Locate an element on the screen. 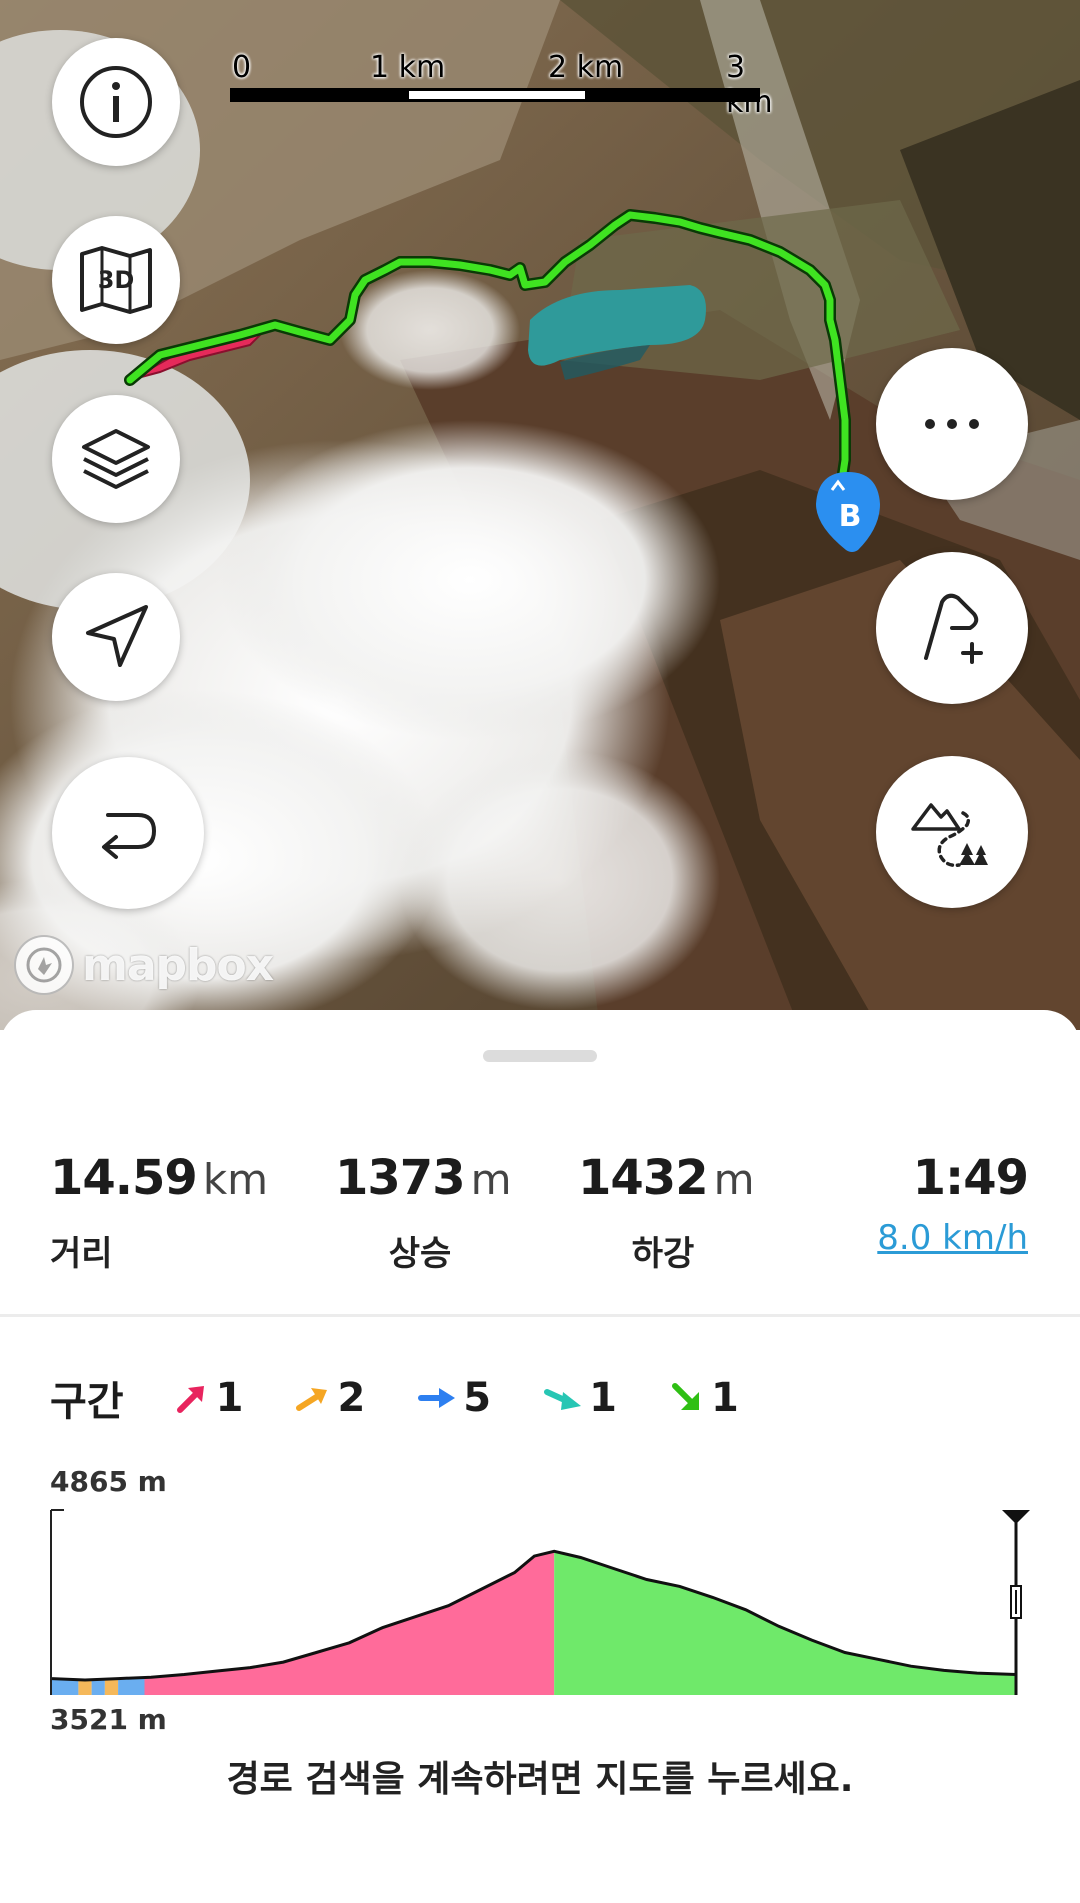 The image size is (1080, 1903). ascent-unit: m is located at coordinates (491, 1179).